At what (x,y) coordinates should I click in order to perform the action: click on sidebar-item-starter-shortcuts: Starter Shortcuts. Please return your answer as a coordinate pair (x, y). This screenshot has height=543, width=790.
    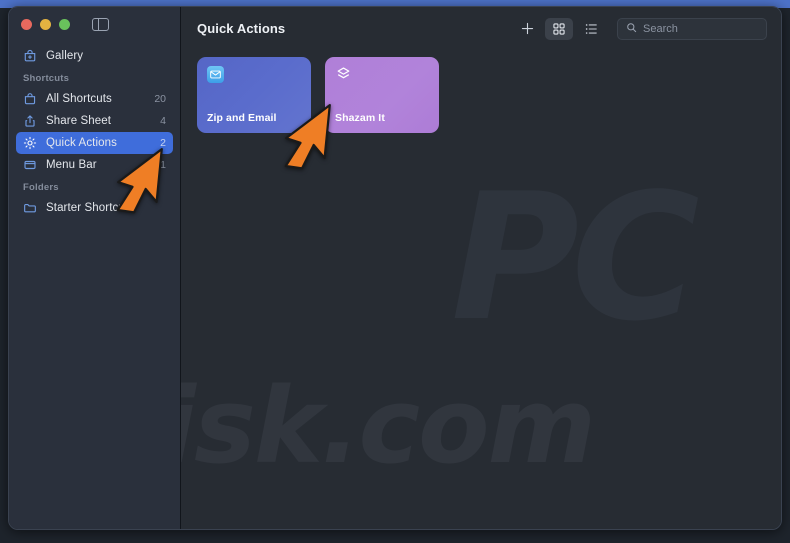
    Looking at the image, I should click on (94, 208).